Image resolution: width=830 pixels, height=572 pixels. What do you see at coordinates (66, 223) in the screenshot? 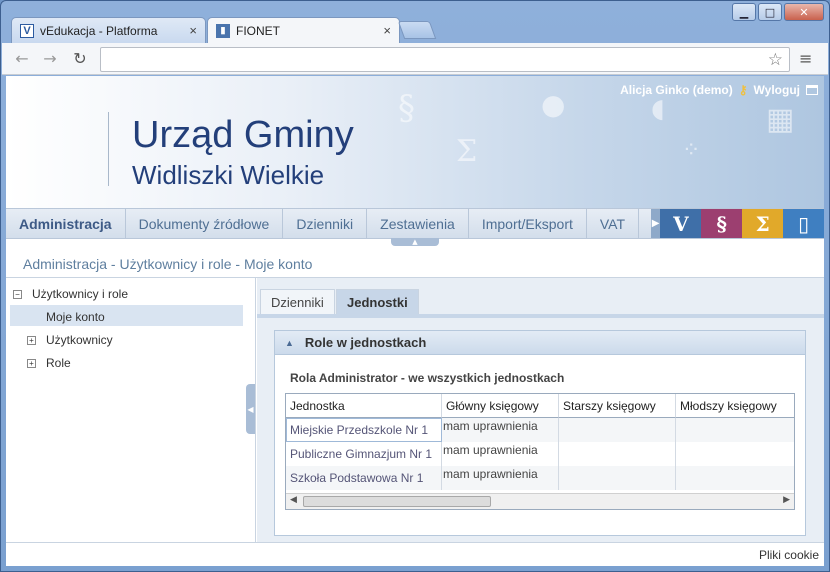
I see `nav-administracja: Administracja` at bounding box center [66, 223].